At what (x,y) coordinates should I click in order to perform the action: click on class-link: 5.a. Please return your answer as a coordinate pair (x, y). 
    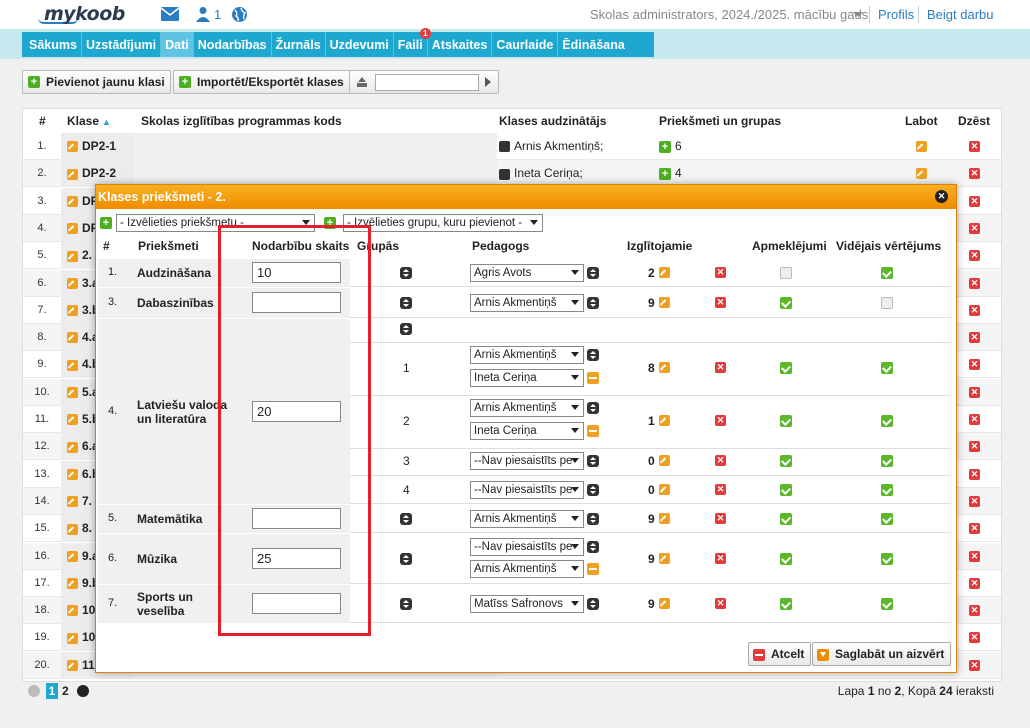
    Looking at the image, I should click on (83, 392).